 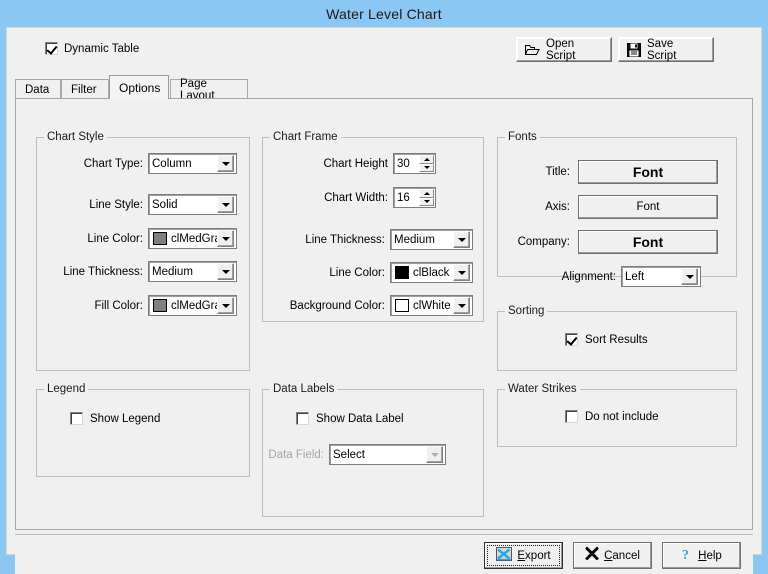 I want to click on tab-options-label: Options, so click(x=140, y=87).